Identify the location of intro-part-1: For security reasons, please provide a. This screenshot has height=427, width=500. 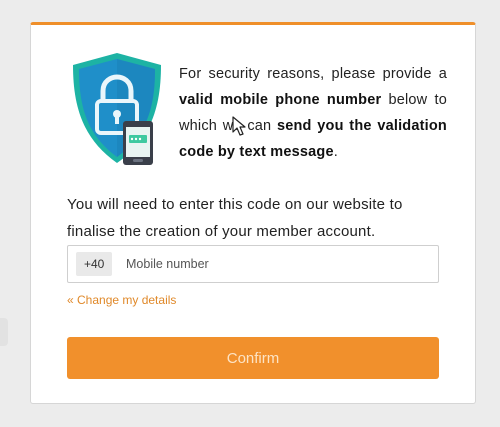
(313, 74).